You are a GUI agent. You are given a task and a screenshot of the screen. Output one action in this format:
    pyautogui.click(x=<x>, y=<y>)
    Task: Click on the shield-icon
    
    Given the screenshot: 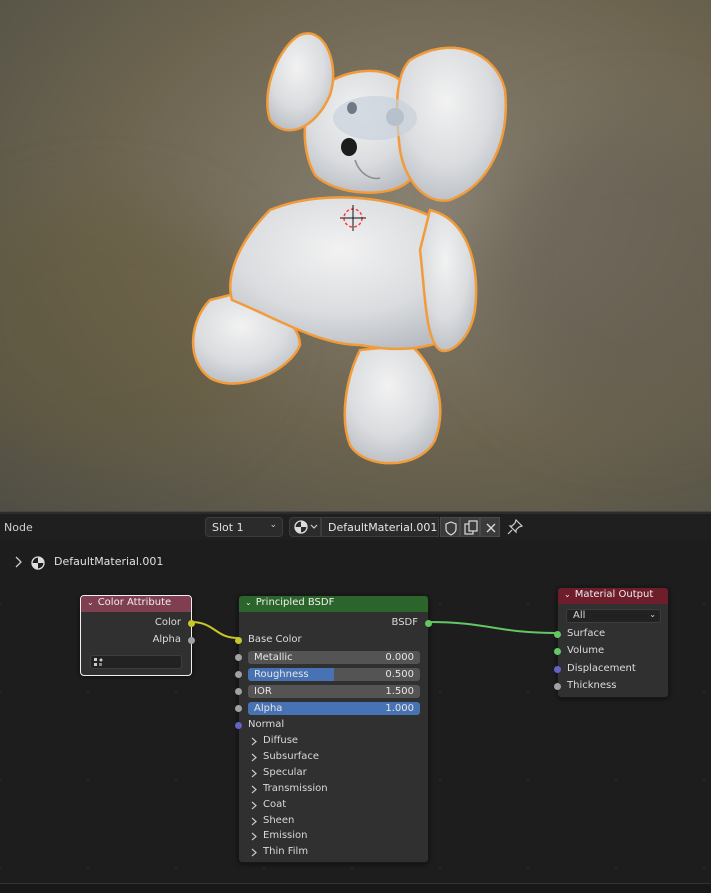 What is the action you would take?
    pyautogui.click(x=451, y=528)
    